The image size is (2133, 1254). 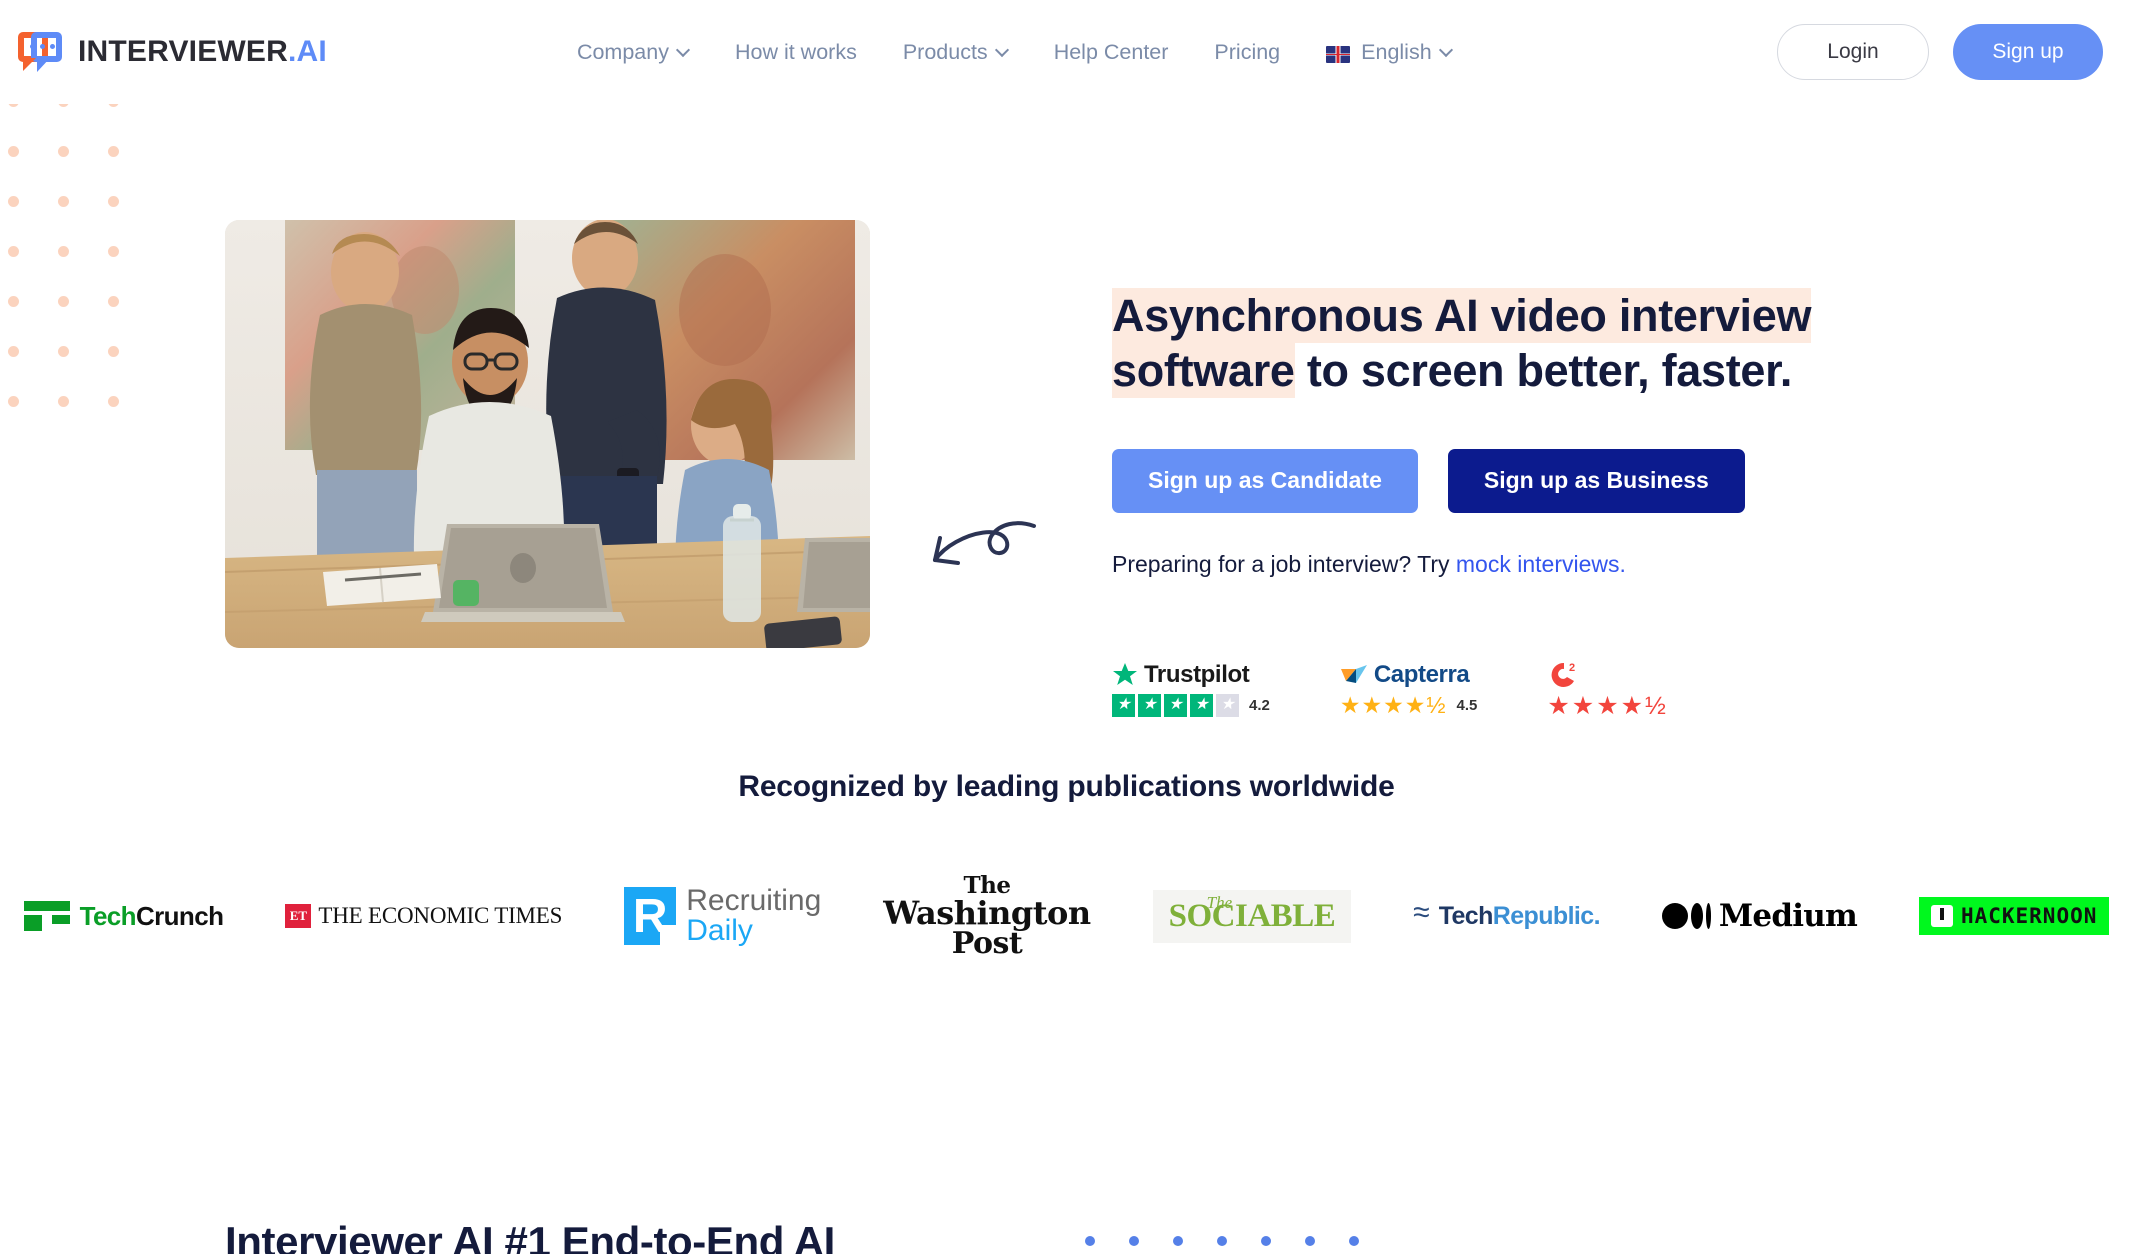 I want to click on publication-logo-medium: Medium, so click(x=1759, y=916).